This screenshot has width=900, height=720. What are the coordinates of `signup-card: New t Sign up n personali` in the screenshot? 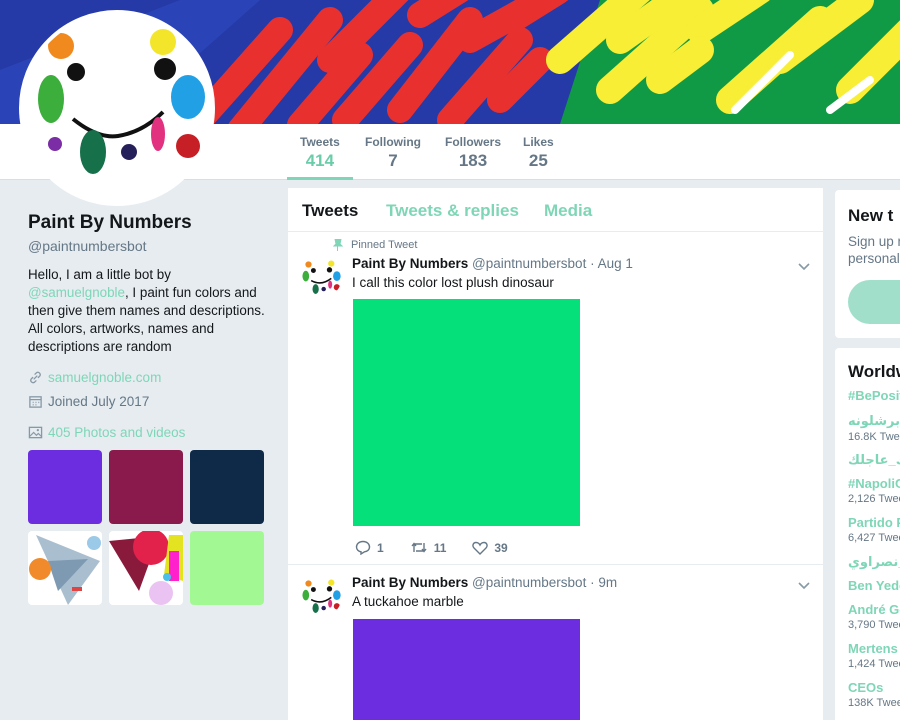 It's located at (867, 264).